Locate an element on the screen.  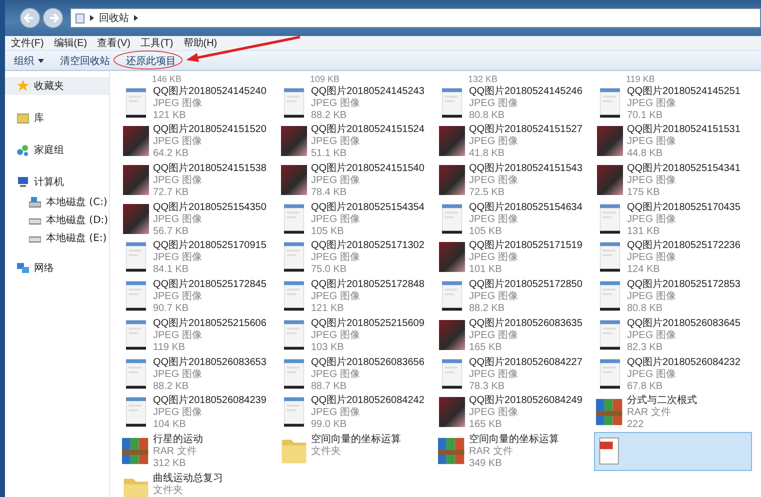
sidebar-item: 本地磁盘 (C:) is located at coordinates (57, 202).